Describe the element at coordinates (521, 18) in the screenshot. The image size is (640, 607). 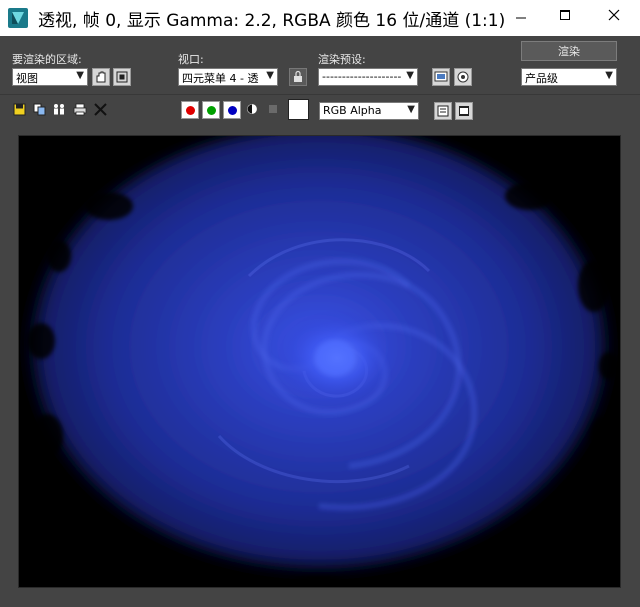
I see `minimize-icon` at that location.